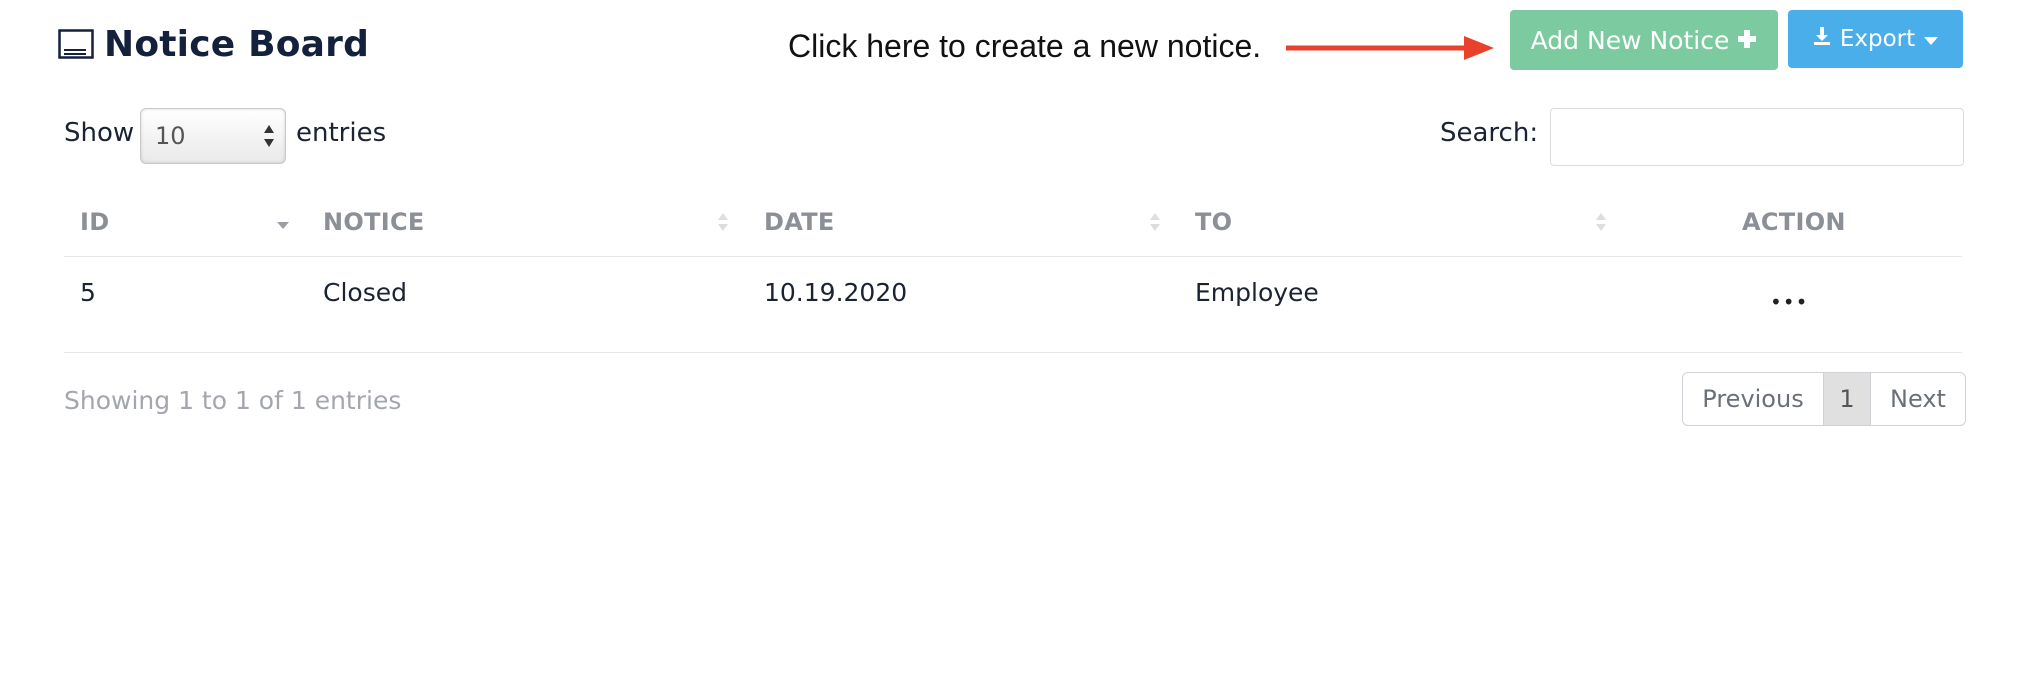 The height and width of the screenshot is (696, 2024). Describe the element at coordinates (170, 136) in the screenshot. I see `page-size-value: 10` at that location.